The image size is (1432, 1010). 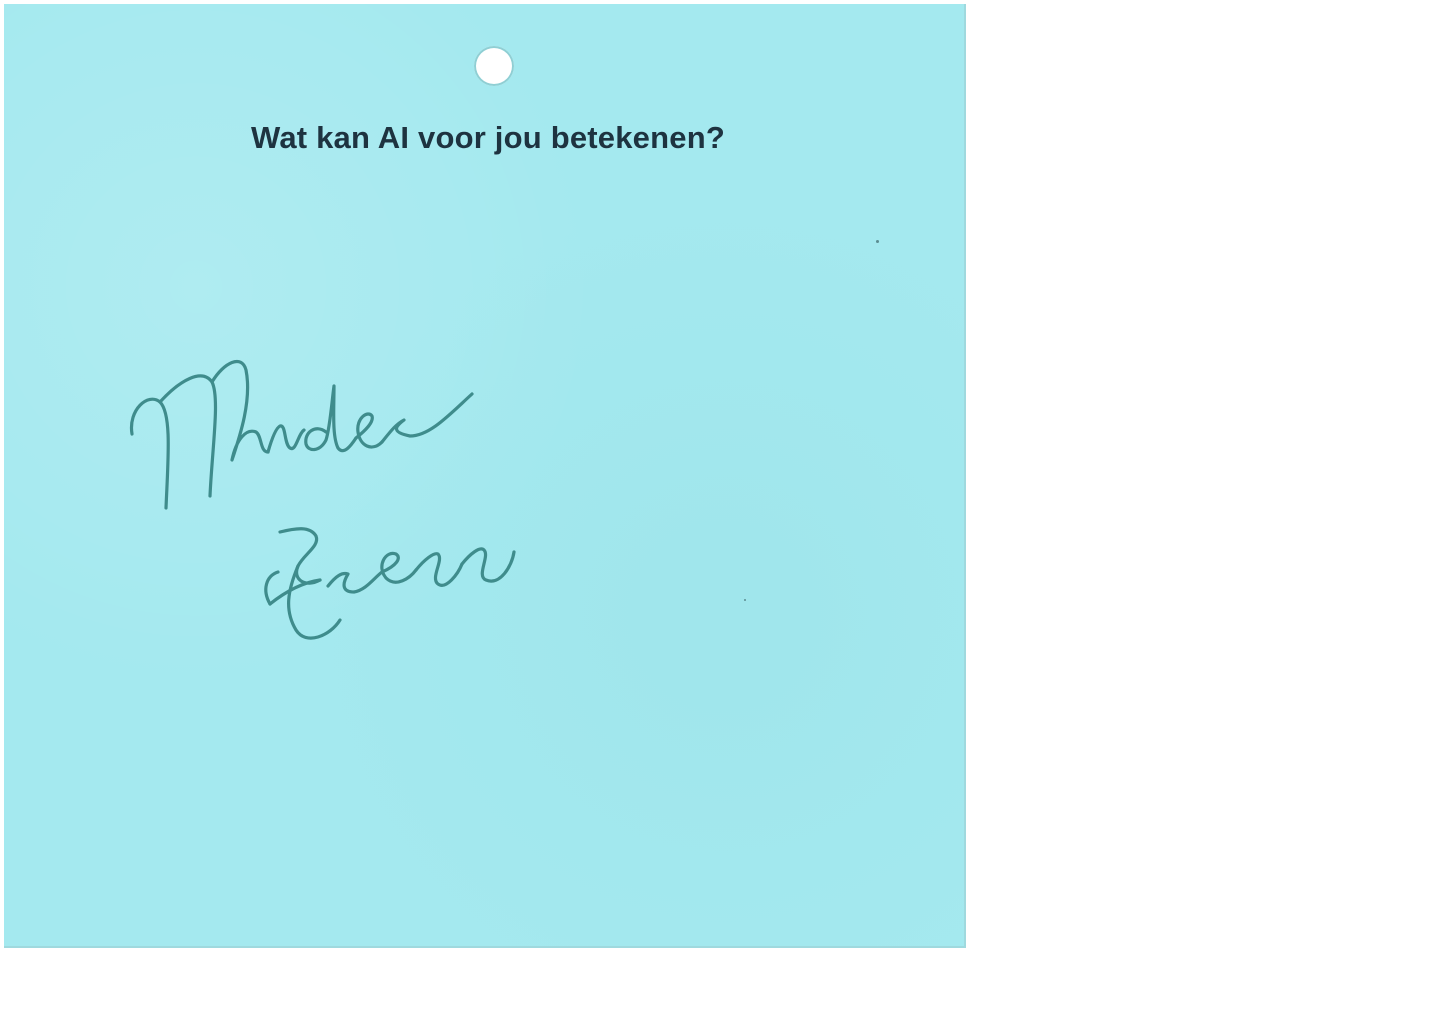 I want to click on card-question: Wat kan AI voor jou betekenen?, so click(x=488, y=137).